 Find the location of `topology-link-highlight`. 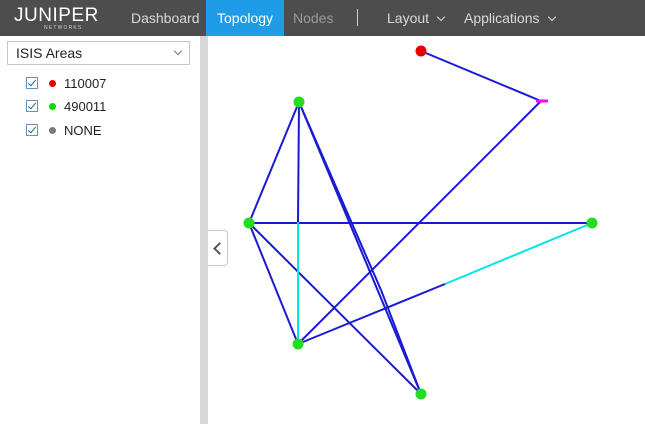

topology-link-highlight is located at coordinates (518, 253).